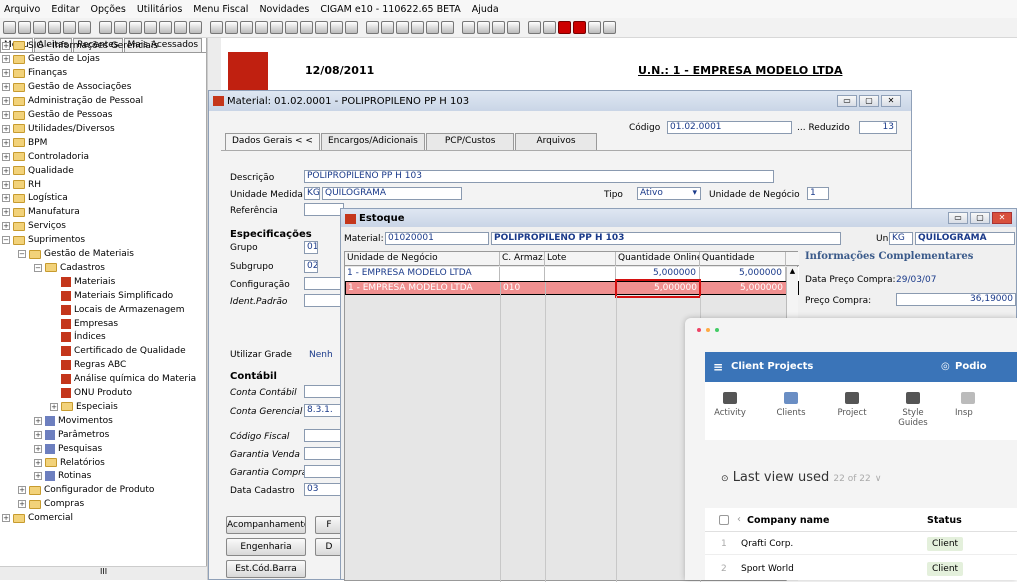  Describe the element at coordinates (91, 393) in the screenshot. I see `tree-item: ONU Produto` at that location.